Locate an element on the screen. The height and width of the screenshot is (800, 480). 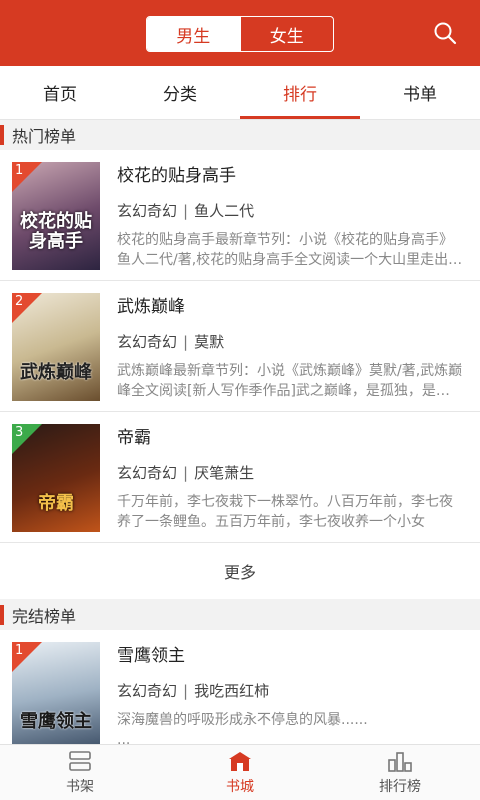
nav-ranking: 排行榜 is located at coordinates (400, 772).